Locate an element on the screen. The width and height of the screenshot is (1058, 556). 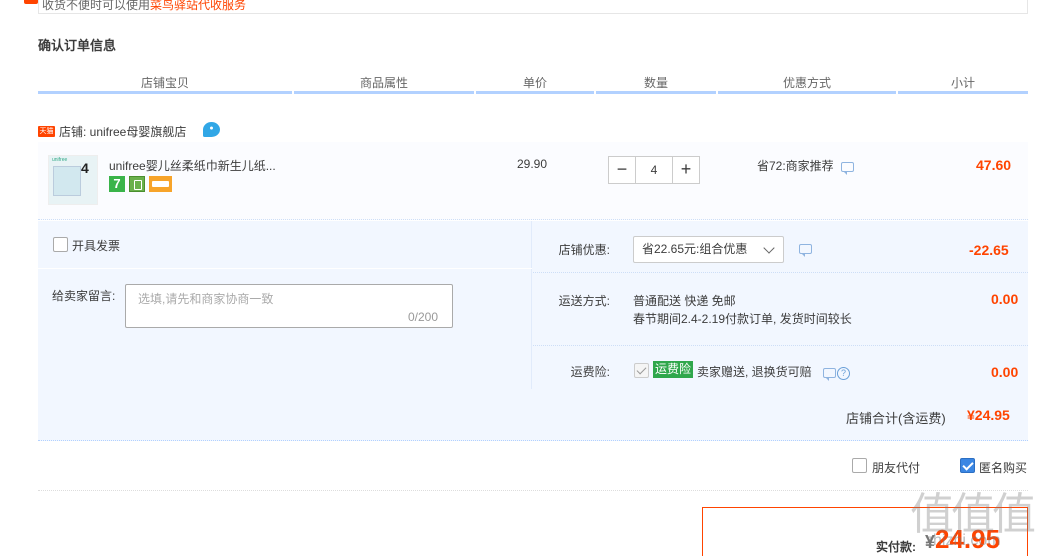
anonymous-purchase-checkbox is located at coordinates (967, 465).